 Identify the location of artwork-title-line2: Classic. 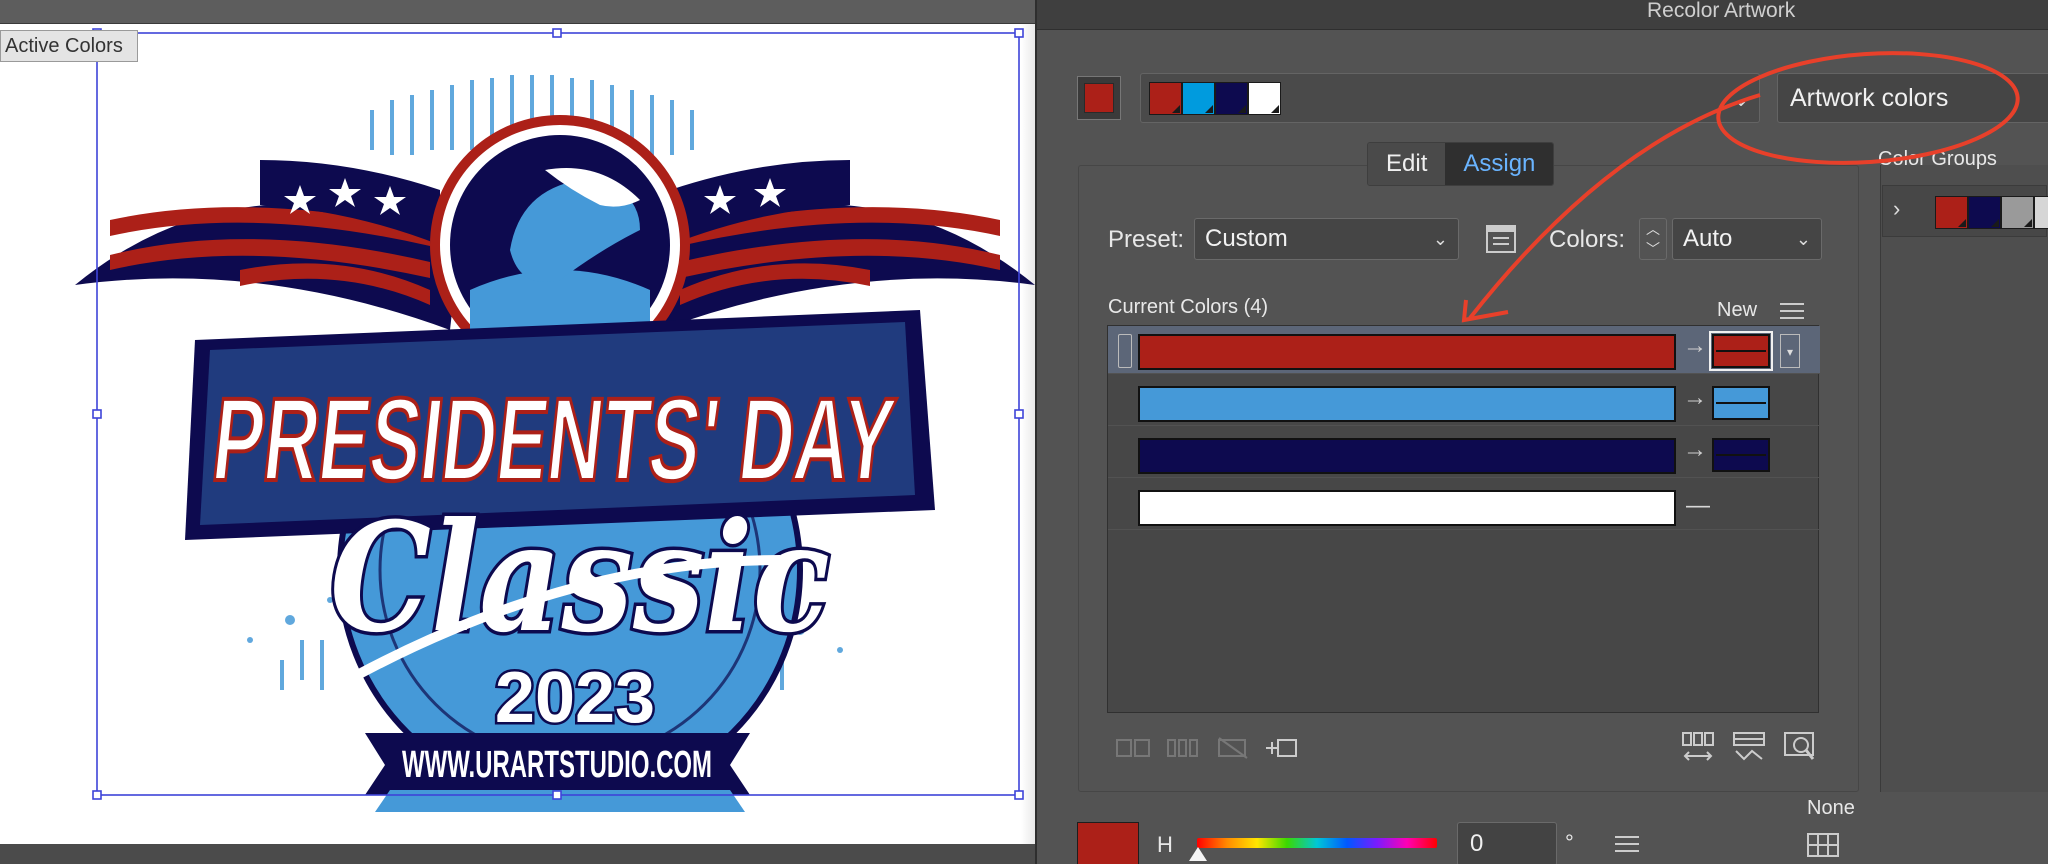
(580, 578).